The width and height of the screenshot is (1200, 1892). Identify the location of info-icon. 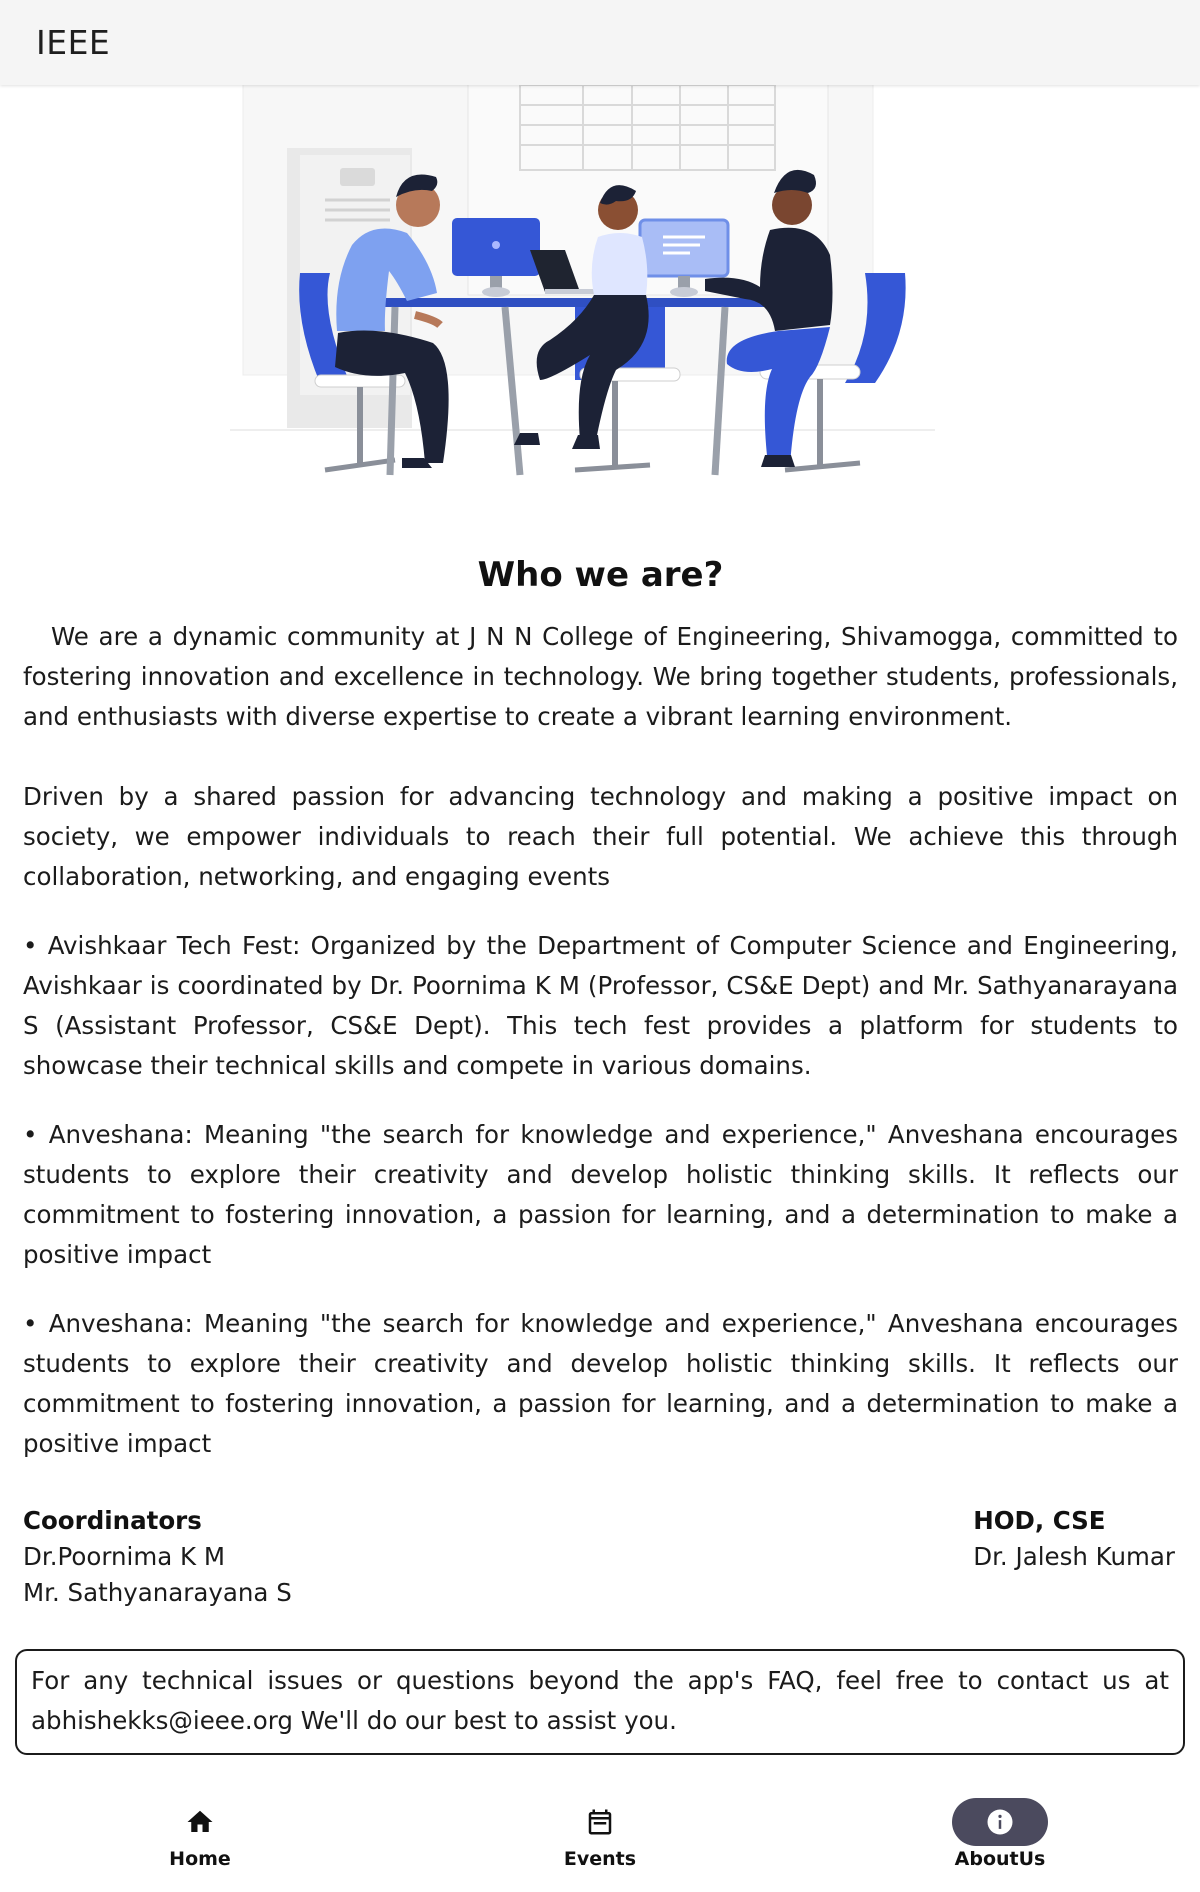
(1000, 1822).